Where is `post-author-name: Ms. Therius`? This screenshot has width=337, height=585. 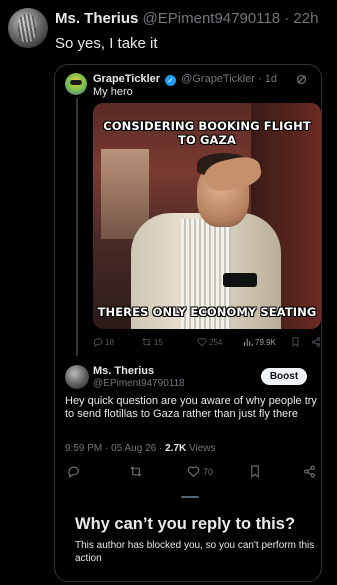
post-author-name: Ms. Therius is located at coordinates (96, 18).